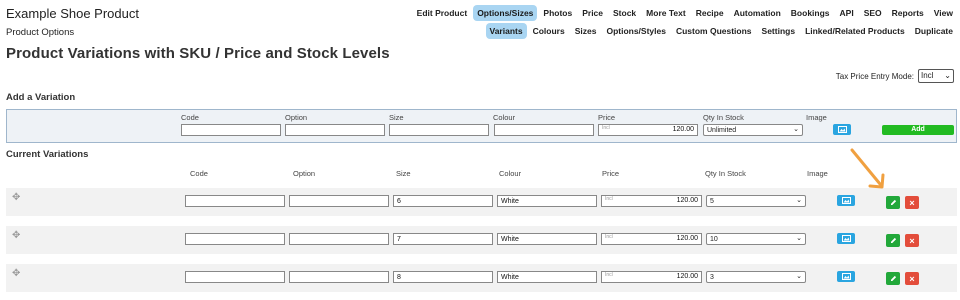 The height and width of the screenshot is (300, 960). I want to click on row-size-input: 8, so click(443, 277).